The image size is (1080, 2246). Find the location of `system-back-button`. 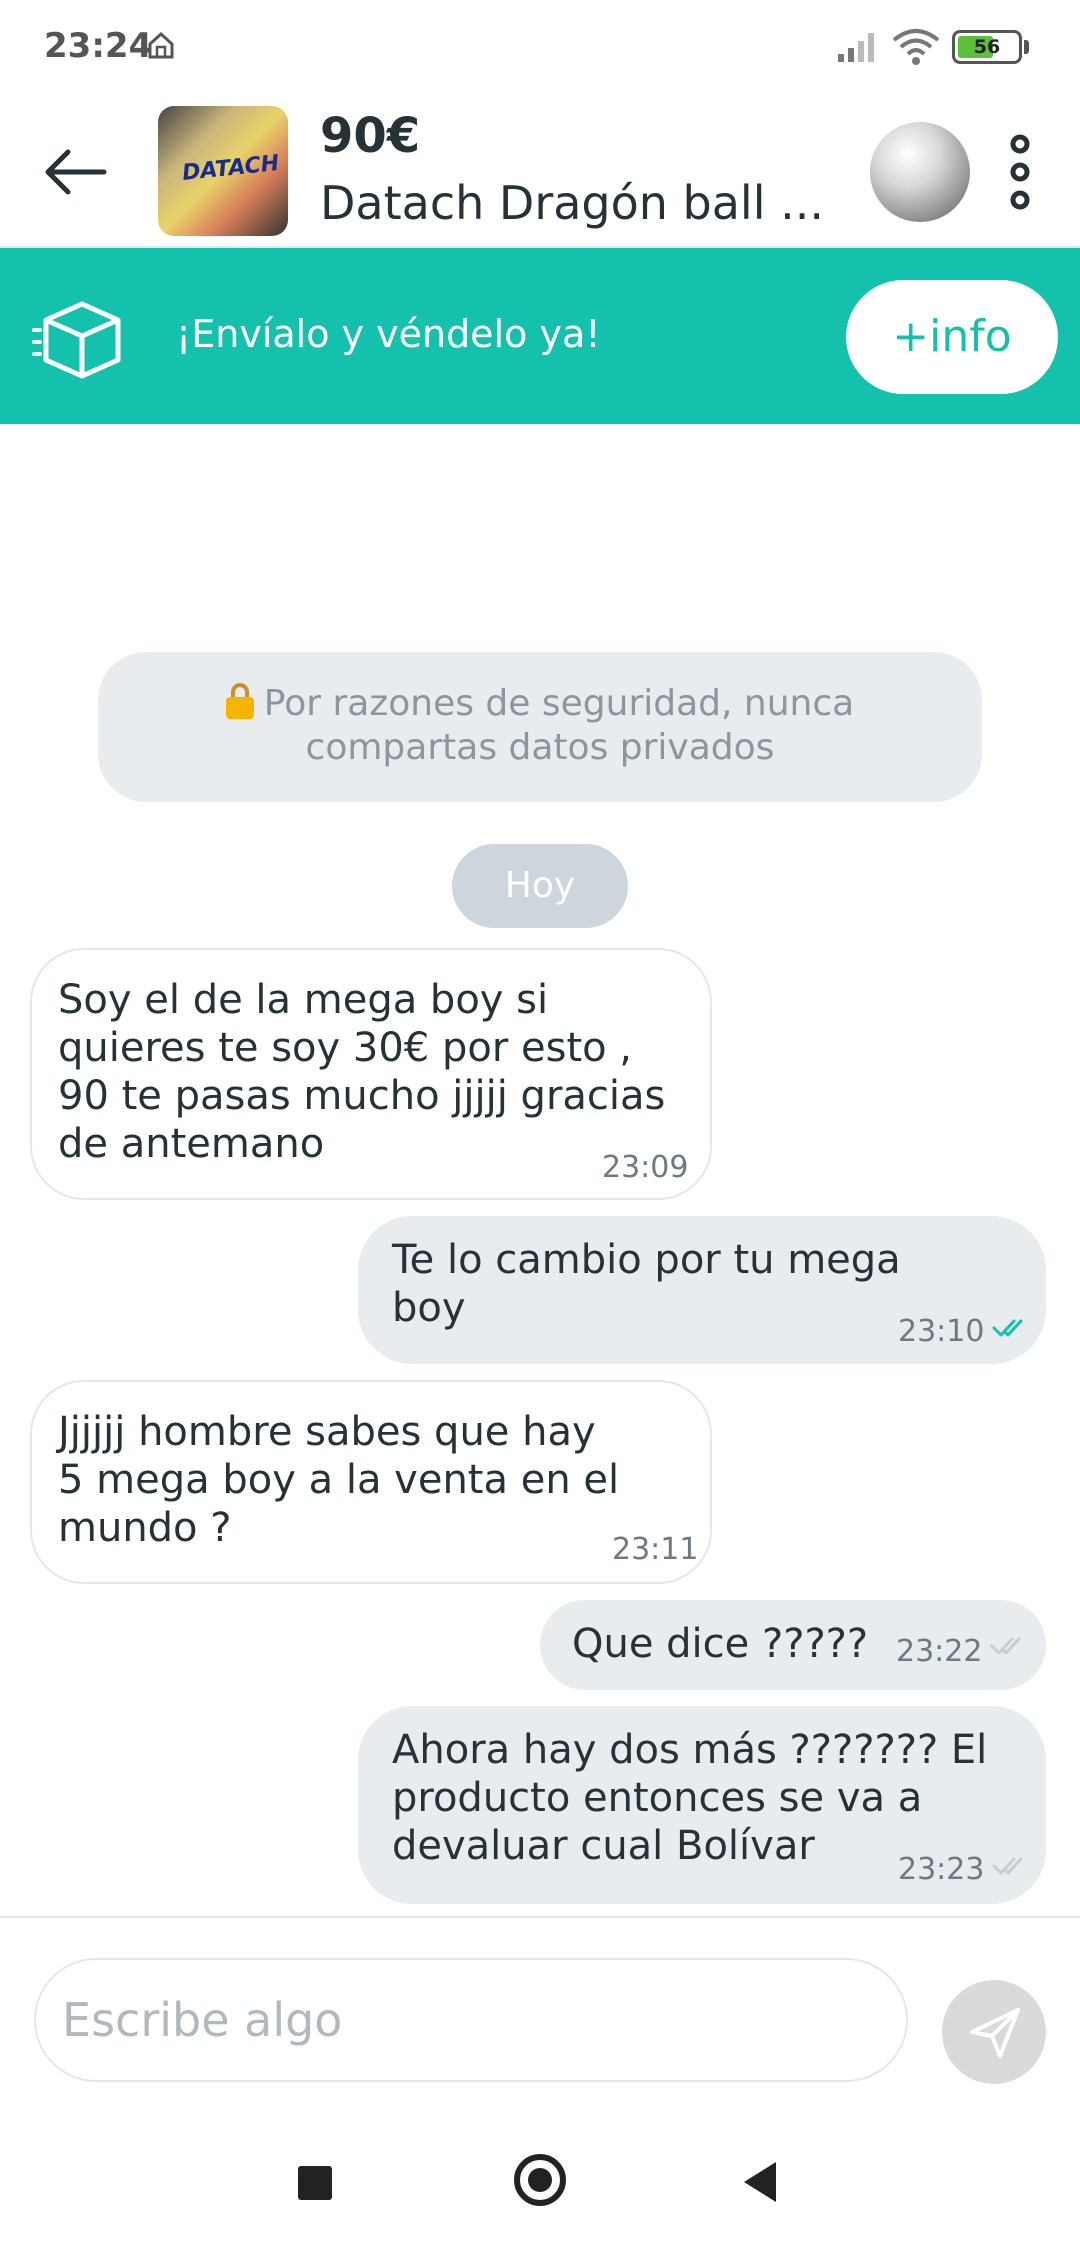

system-back-button is located at coordinates (760, 2182).